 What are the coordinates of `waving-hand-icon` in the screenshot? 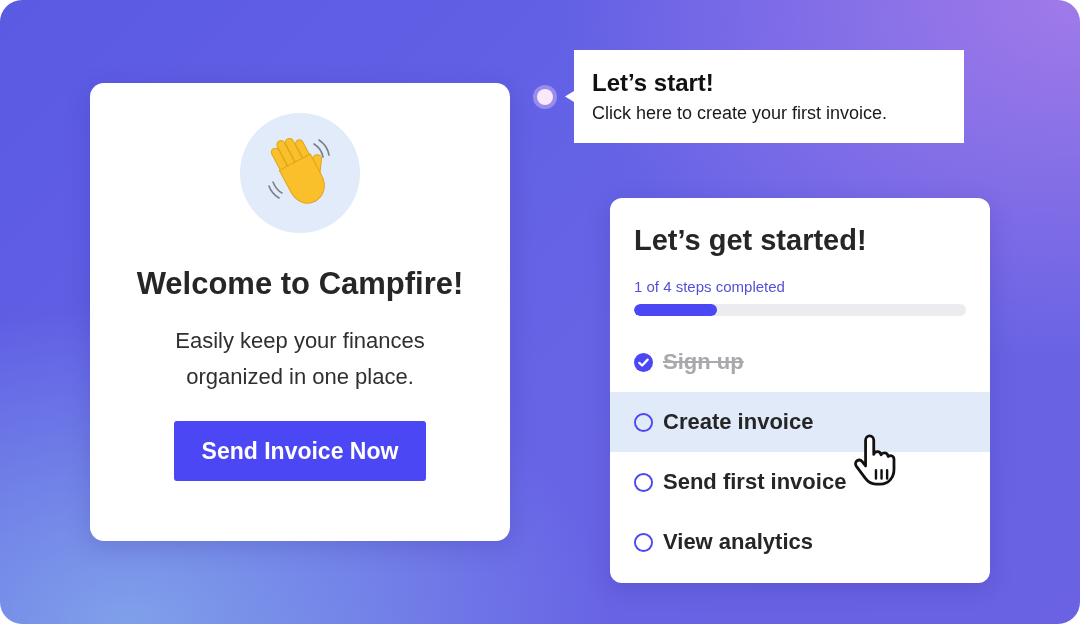 It's located at (300, 173).